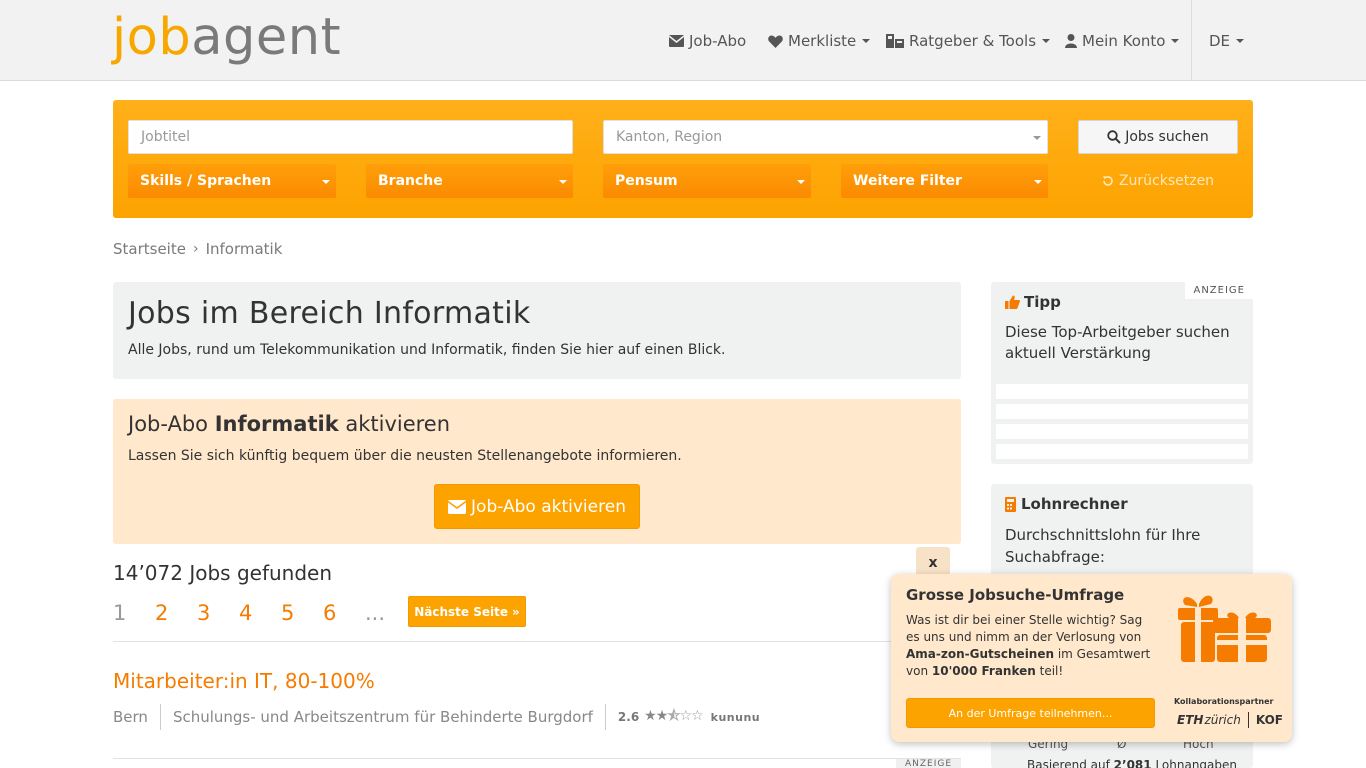 The height and width of the screenshot is (768, 1366). Describe the element at coordinates (149, 249) in the screenshot. I see `breadcrumb-home: Startseite` at that location.